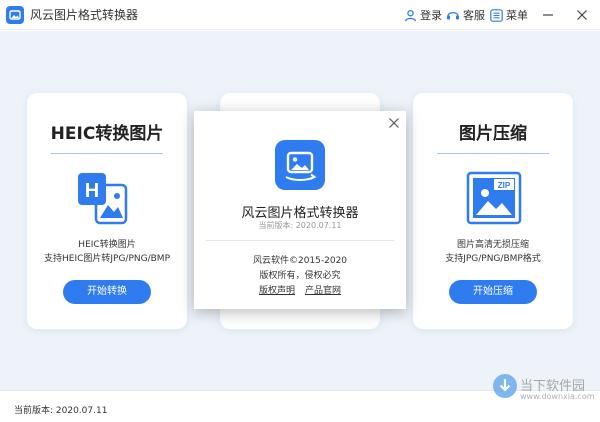 This screenshot has height=422, width=600. I want to click on zip-tag: ZIP, so click(504, 185).